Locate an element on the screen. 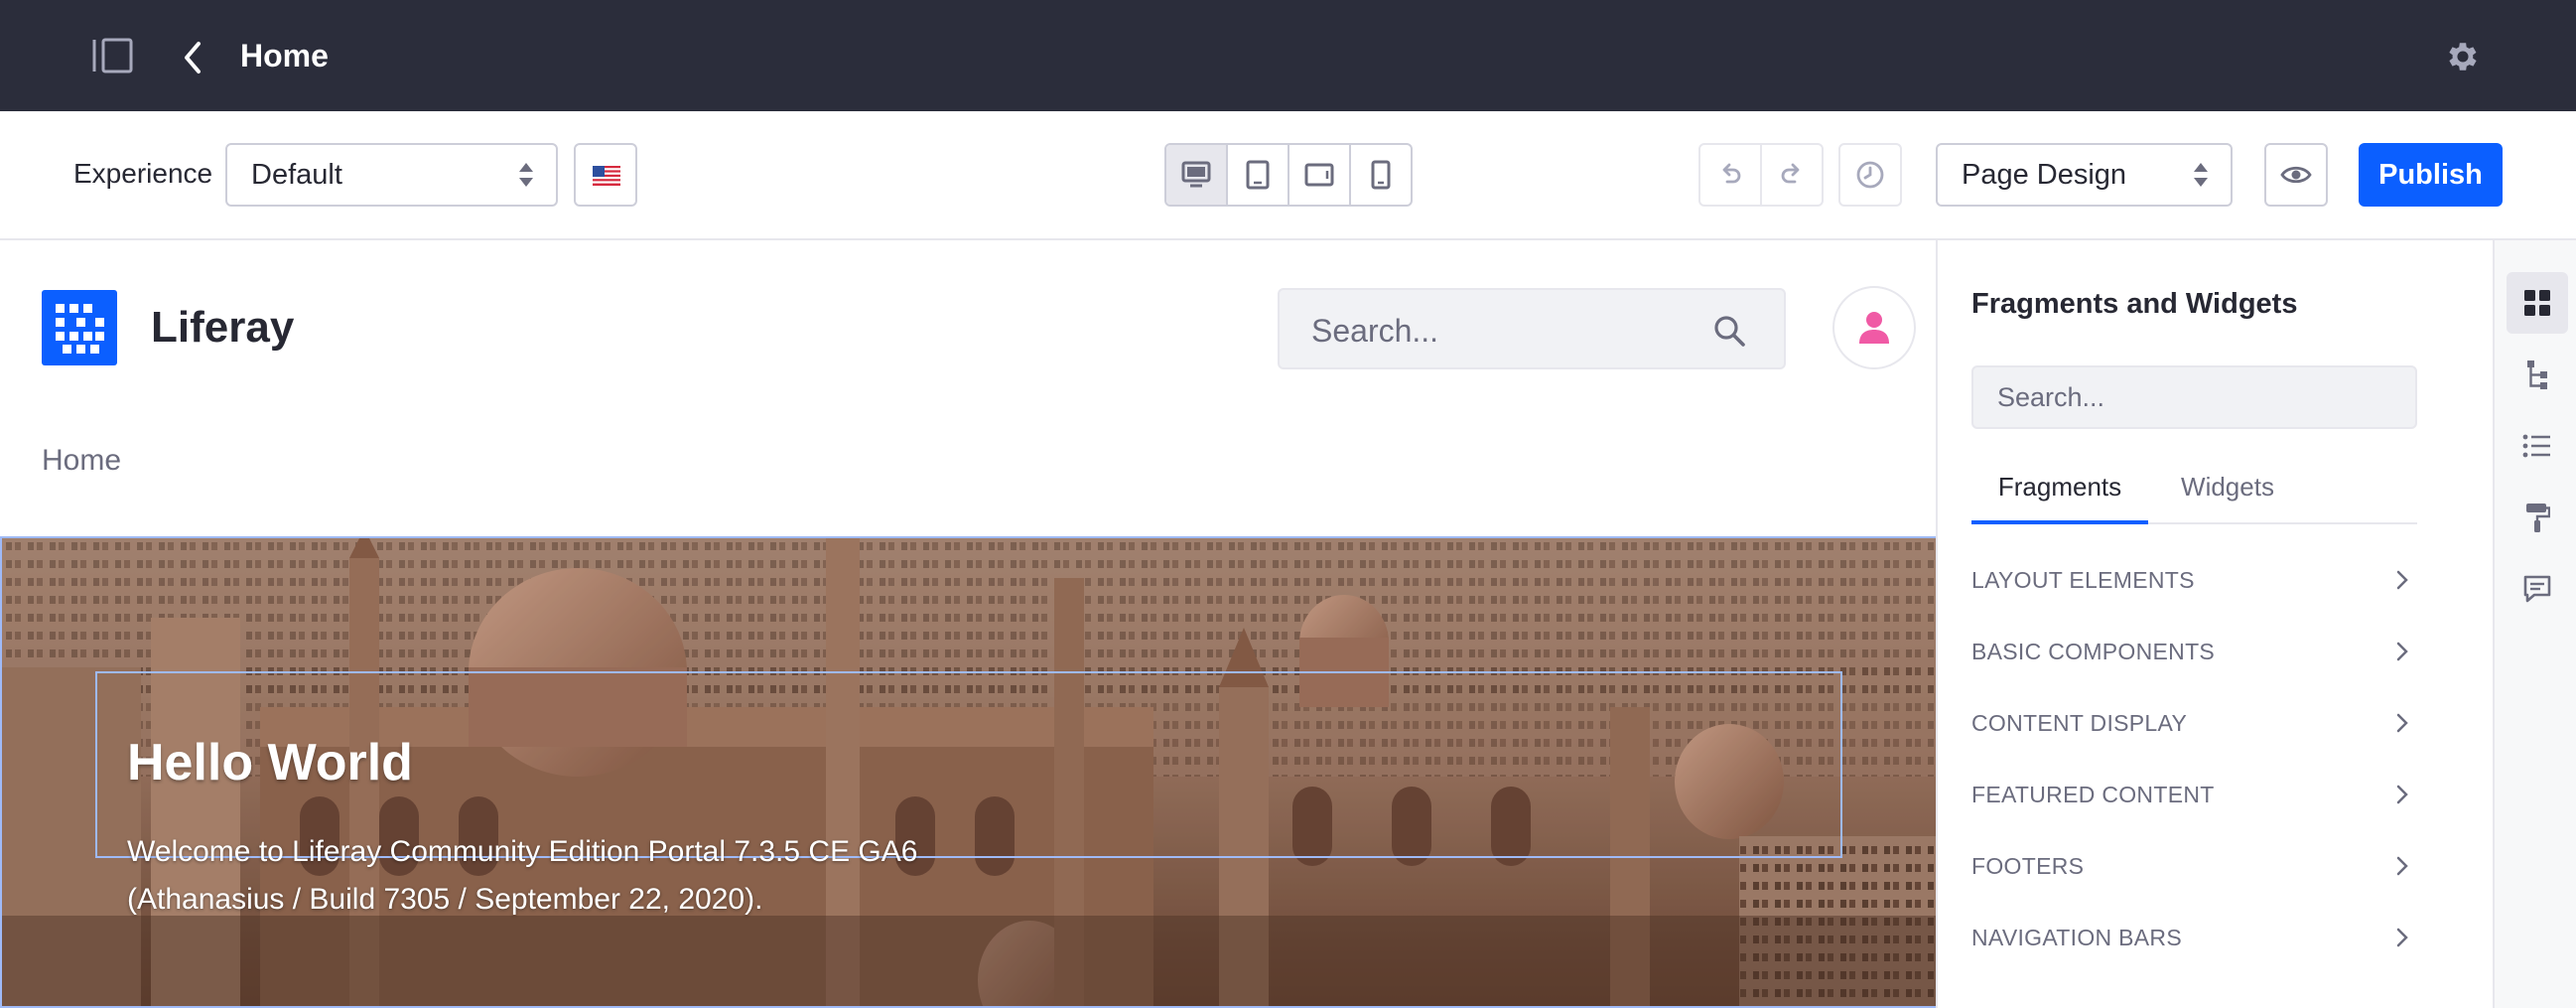  tablet-landscape-icon is located at coordinates (1319, 175).